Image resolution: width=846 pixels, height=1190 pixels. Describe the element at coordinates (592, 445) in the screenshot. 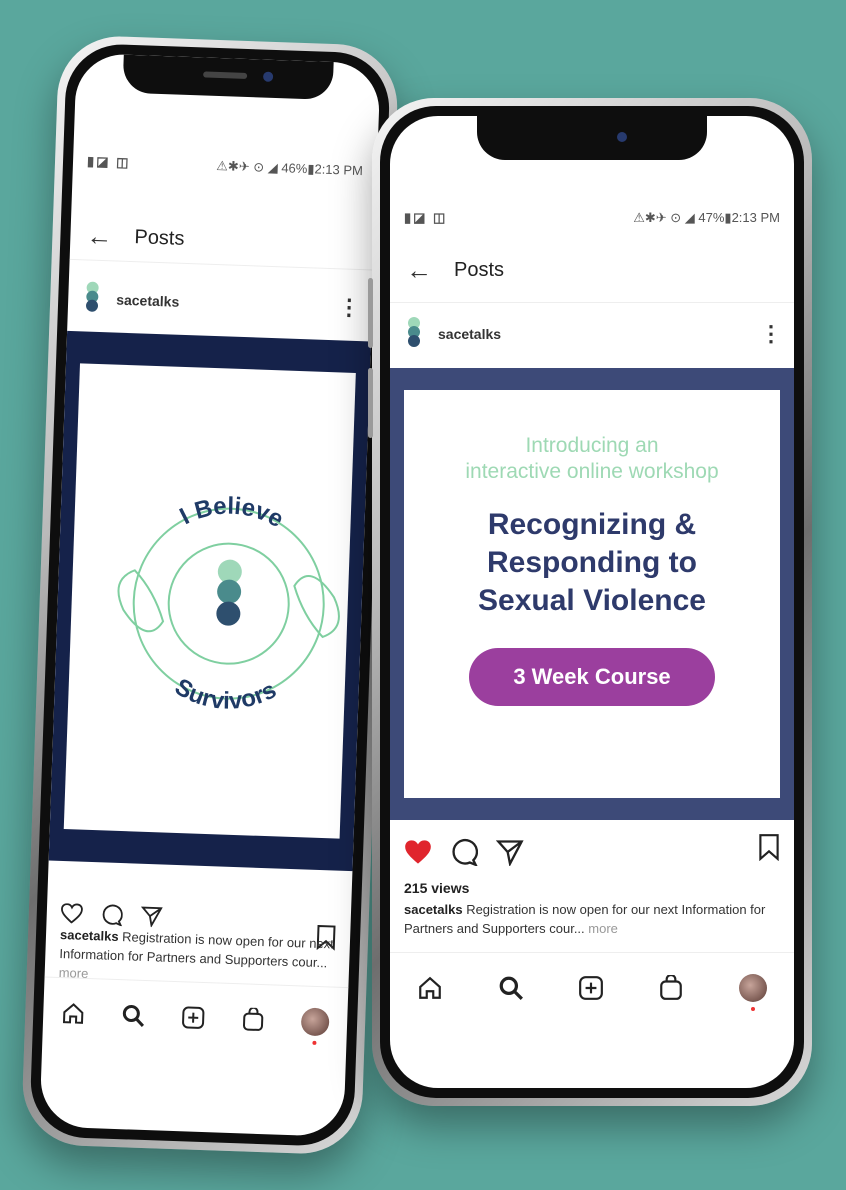

I see `intro-line-1: Introducing an` at that location.